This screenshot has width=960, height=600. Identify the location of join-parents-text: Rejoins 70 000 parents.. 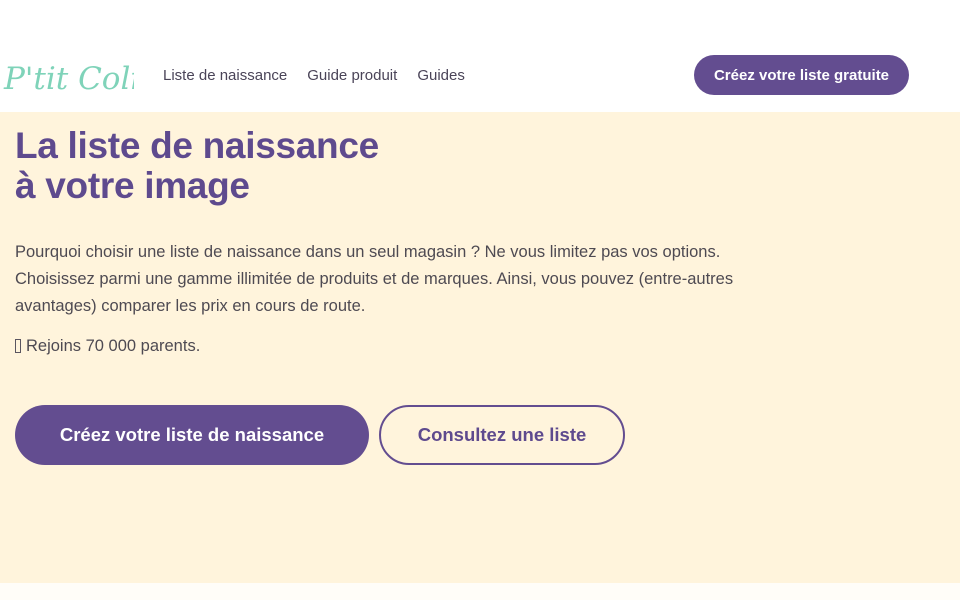
(113, 346).